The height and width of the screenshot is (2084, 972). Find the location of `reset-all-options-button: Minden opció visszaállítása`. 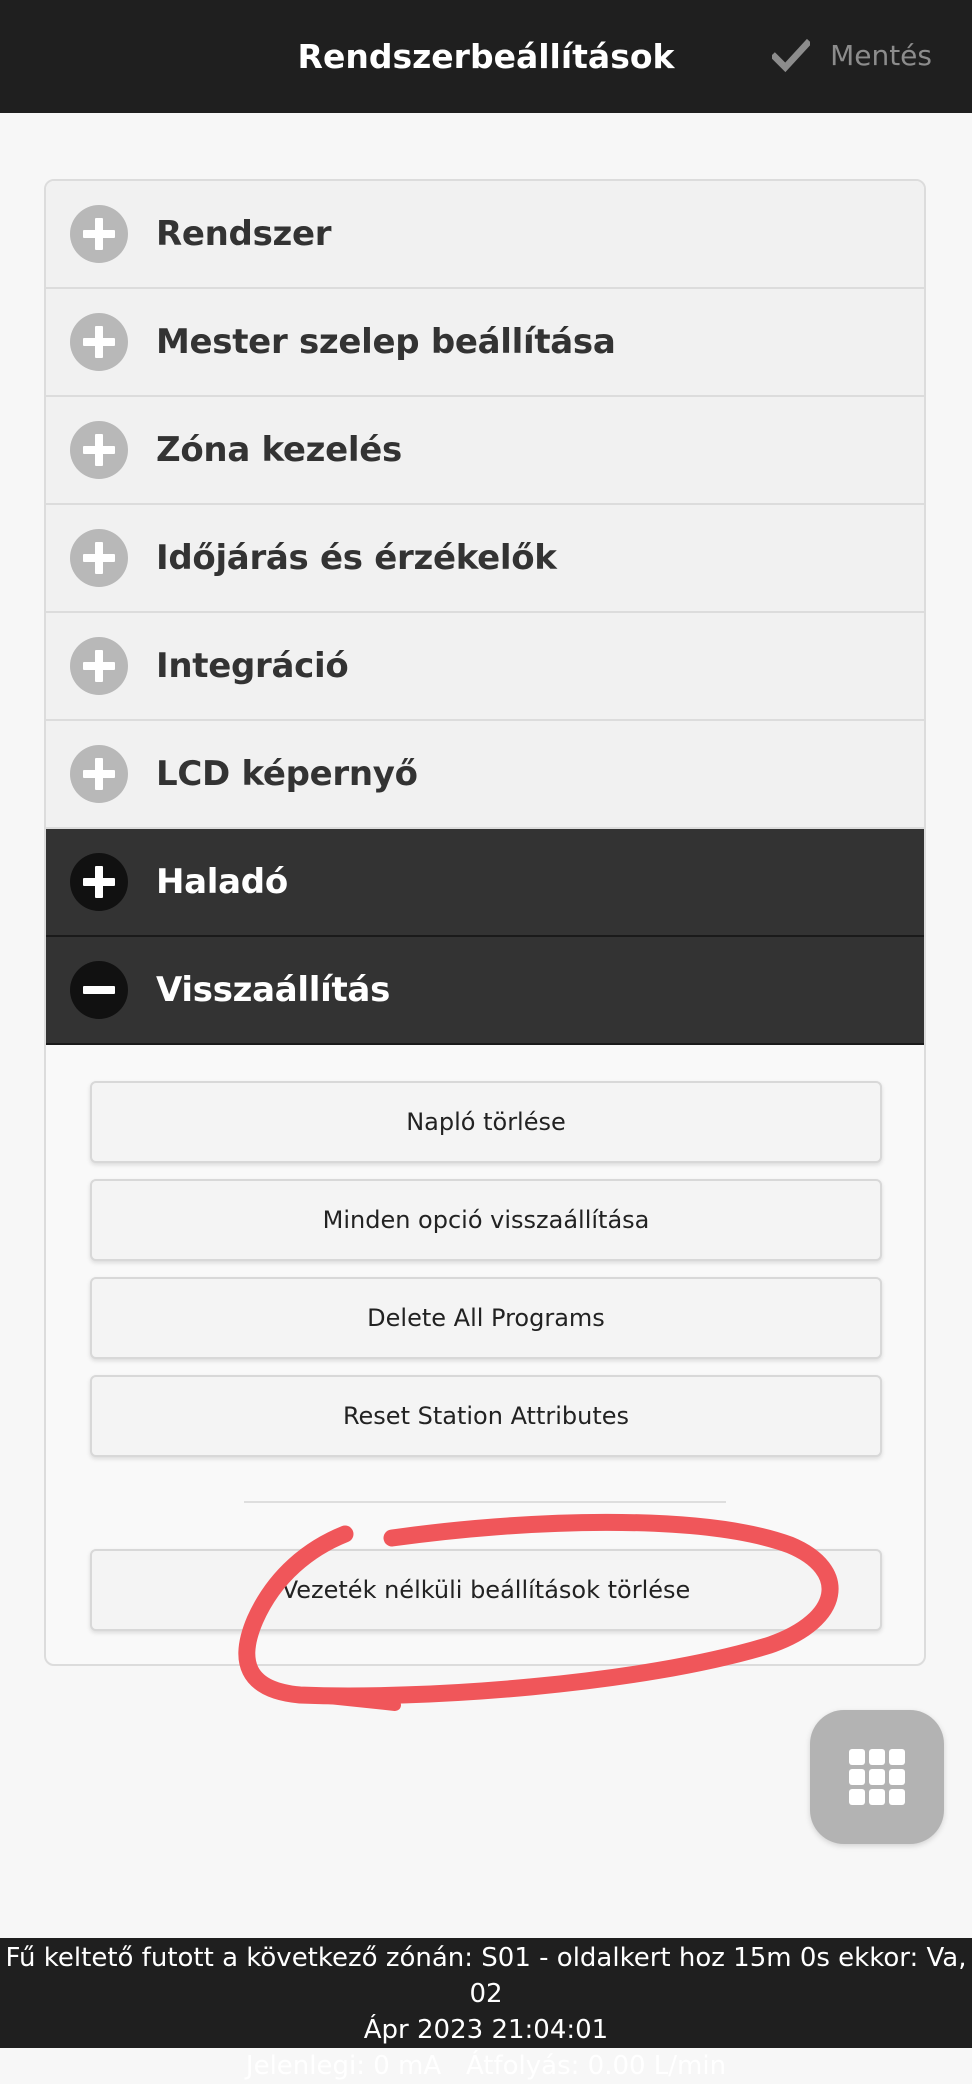

reset-all-options-button: Minden opció visszaállítása is located at coordinates (486, 1220).